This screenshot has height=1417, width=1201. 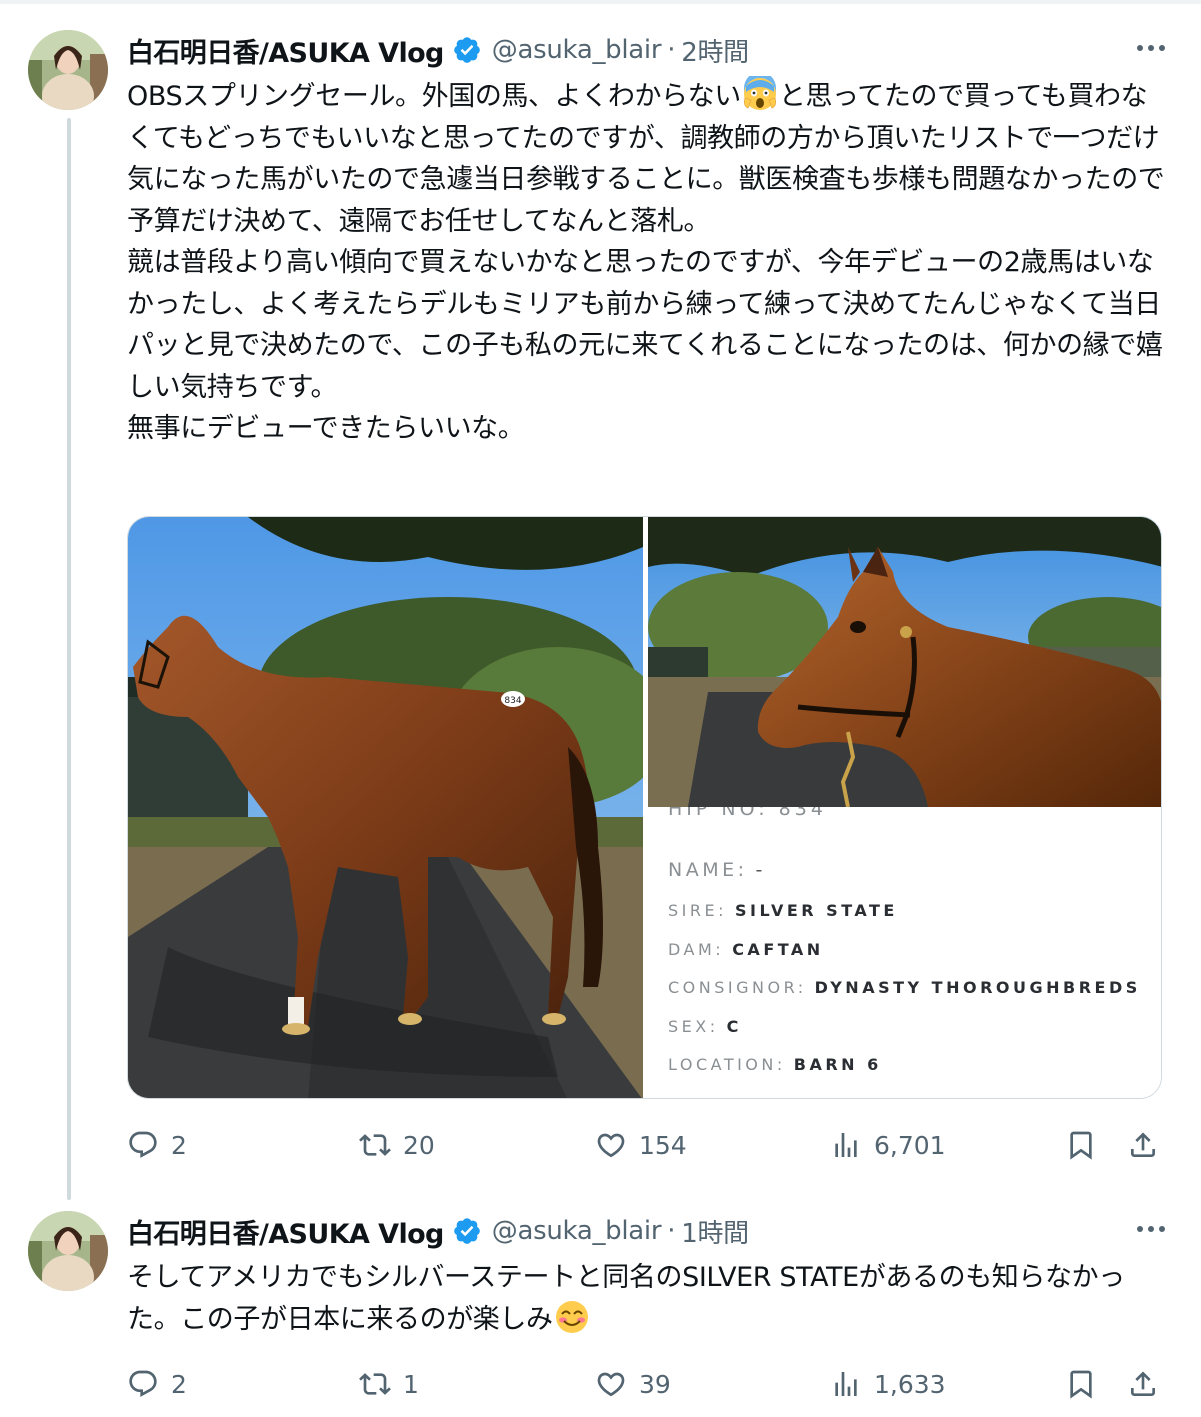 What do you see at coordinates (411, 1384) in the screenshot?
I see `repost-count: 1` at bounding box center [411, 1384].